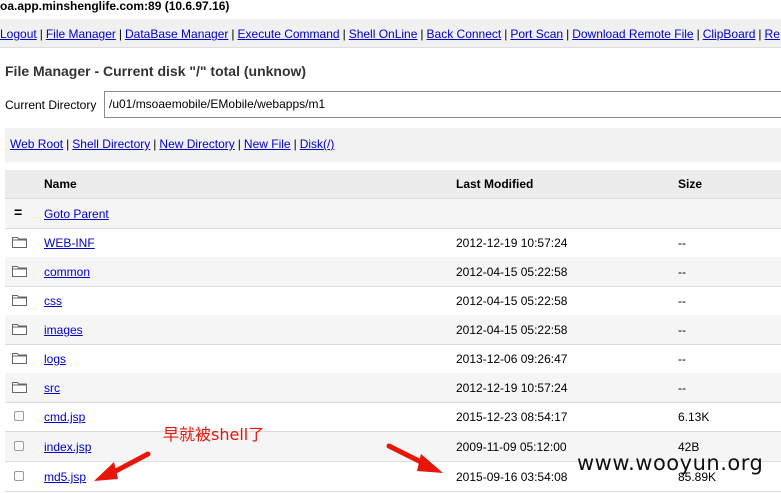 The width and height of the screenshot is (781, 493). I want to click on table-row: common 2012-04-15 05:22:58 --, so click(393, 272).